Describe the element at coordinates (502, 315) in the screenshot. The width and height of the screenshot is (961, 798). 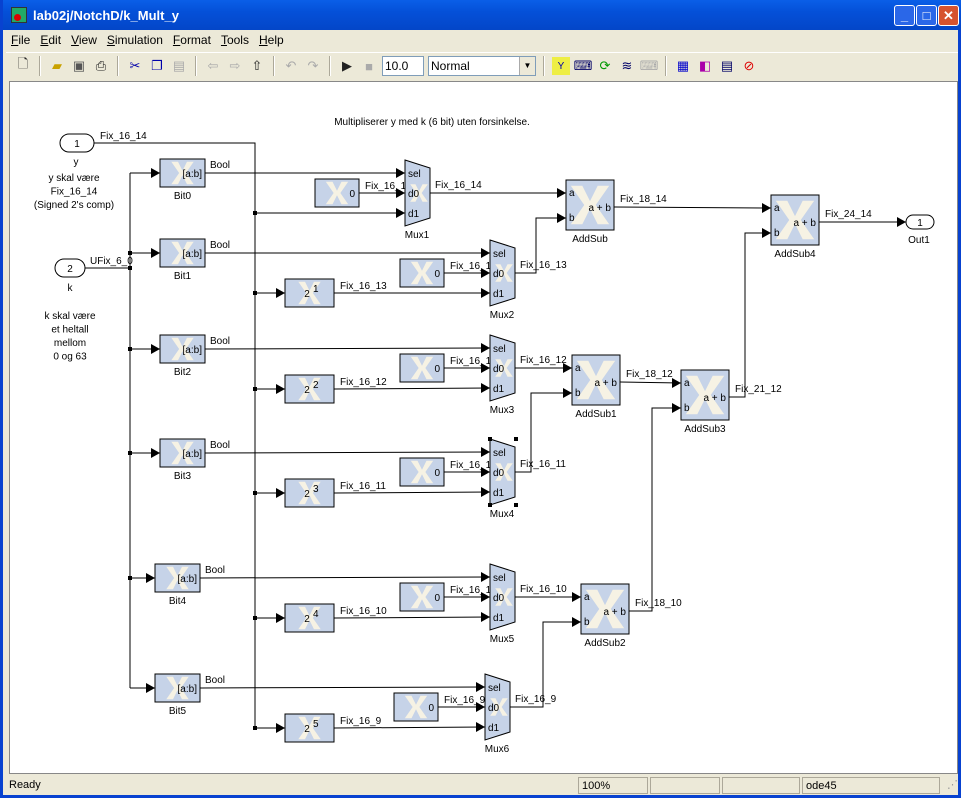
I see `block-label: Mux2` at that location.